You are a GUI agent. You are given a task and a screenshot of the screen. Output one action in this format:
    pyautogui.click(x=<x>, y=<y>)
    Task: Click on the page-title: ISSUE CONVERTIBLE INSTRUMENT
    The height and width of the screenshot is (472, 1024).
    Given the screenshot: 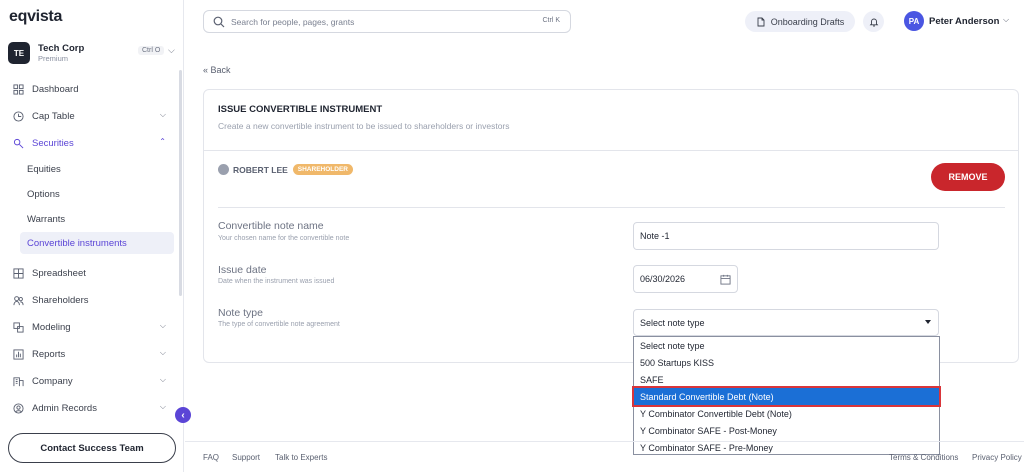 What is the action you would take?
    pyautogui.click(x=300, y=109)
    